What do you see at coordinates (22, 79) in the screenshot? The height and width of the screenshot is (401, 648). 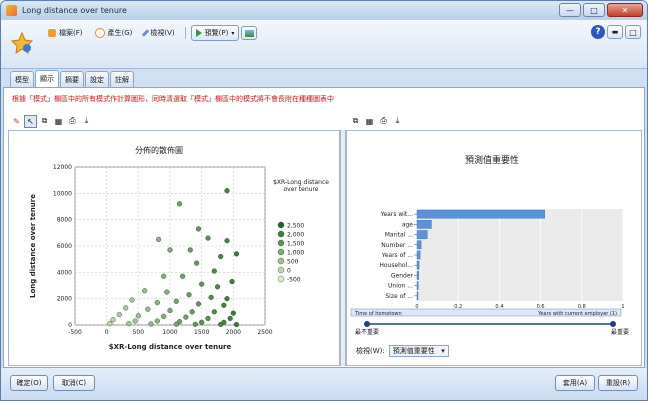 I see `tab-model: 模型` at bounding box center [22, 79].